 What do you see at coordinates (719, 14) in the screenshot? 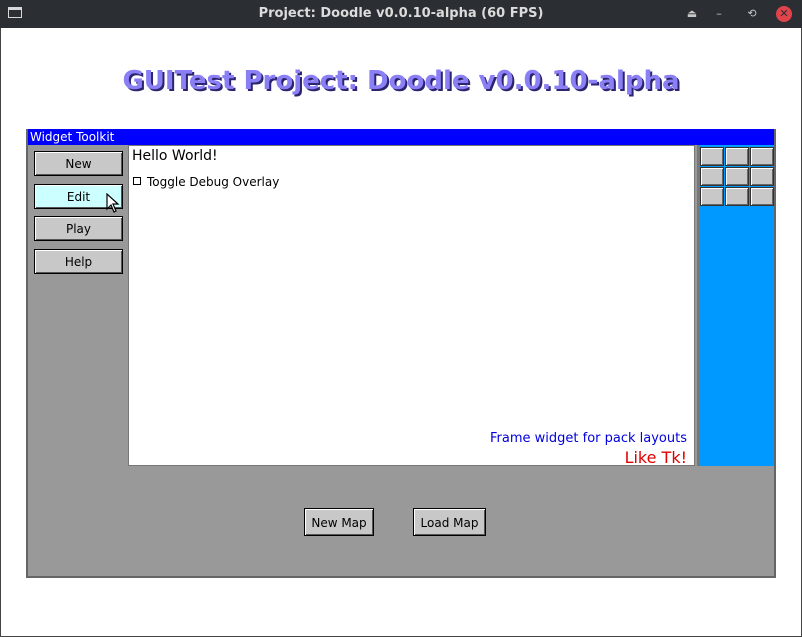
I see `minimize-button: –` at bounding box center [719, 14].